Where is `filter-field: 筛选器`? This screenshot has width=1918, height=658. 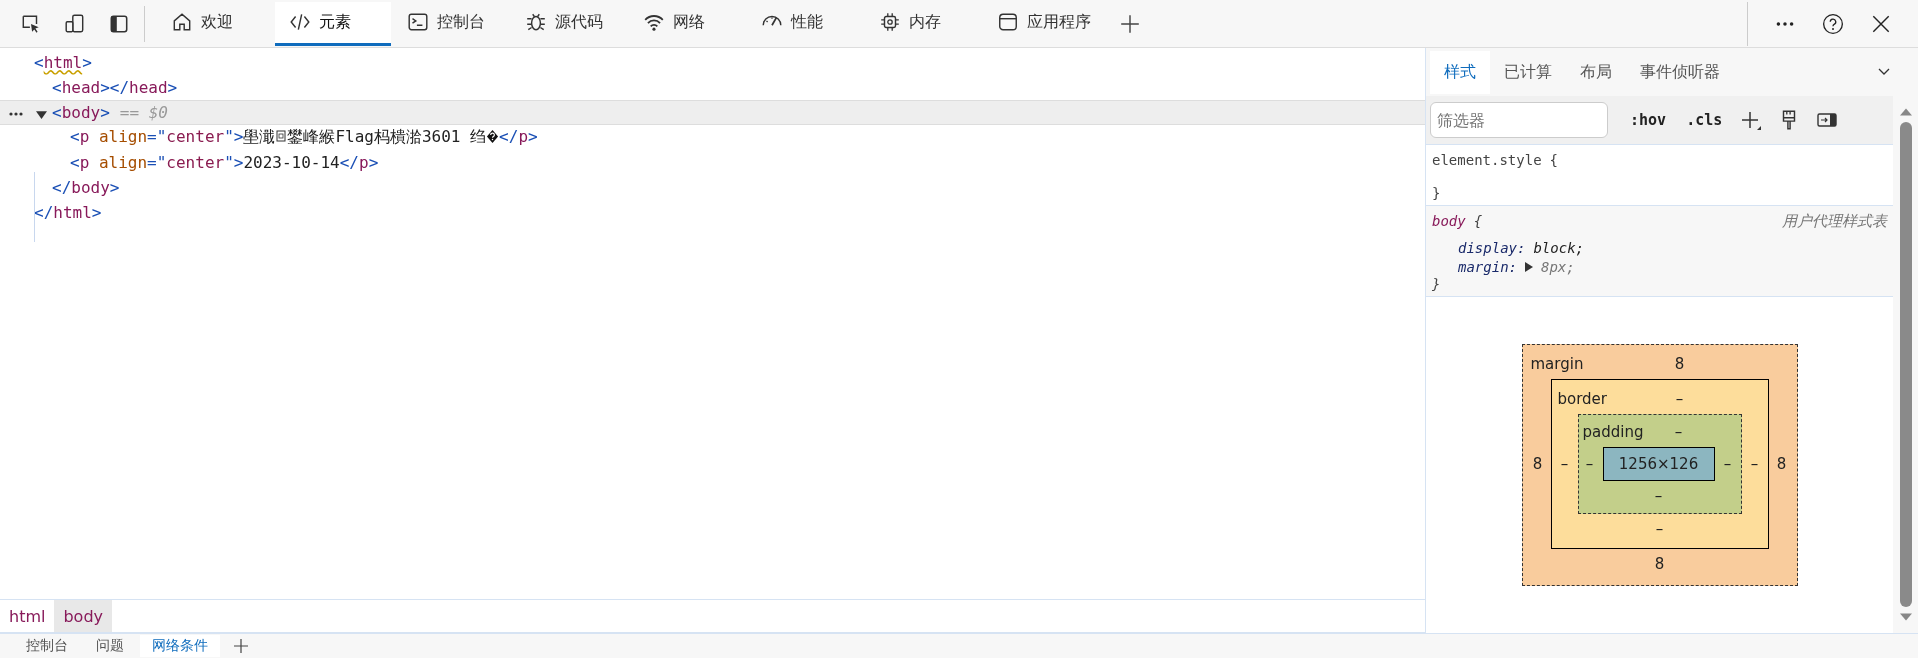
filter-field: 筛选器 is located at coordinates (1519, 120).